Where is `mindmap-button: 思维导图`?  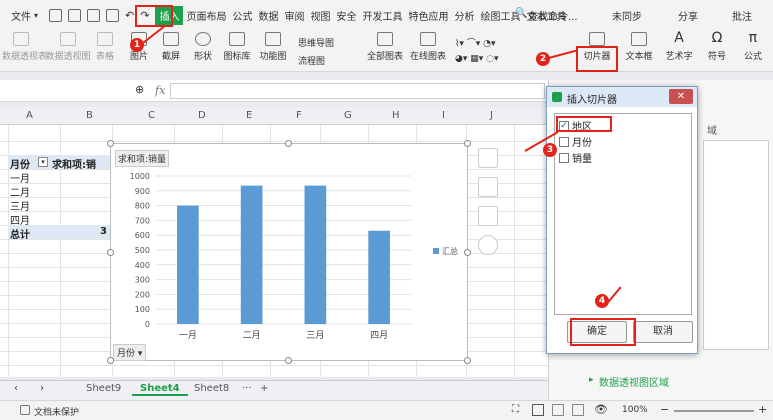
mindmap-button: 思维导图 is located at coordinates (316, 42).